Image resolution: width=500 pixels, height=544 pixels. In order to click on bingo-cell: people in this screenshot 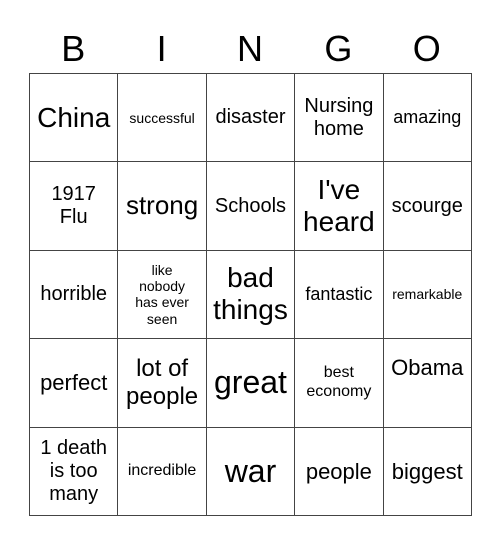, I will do `click(339, 471)`.